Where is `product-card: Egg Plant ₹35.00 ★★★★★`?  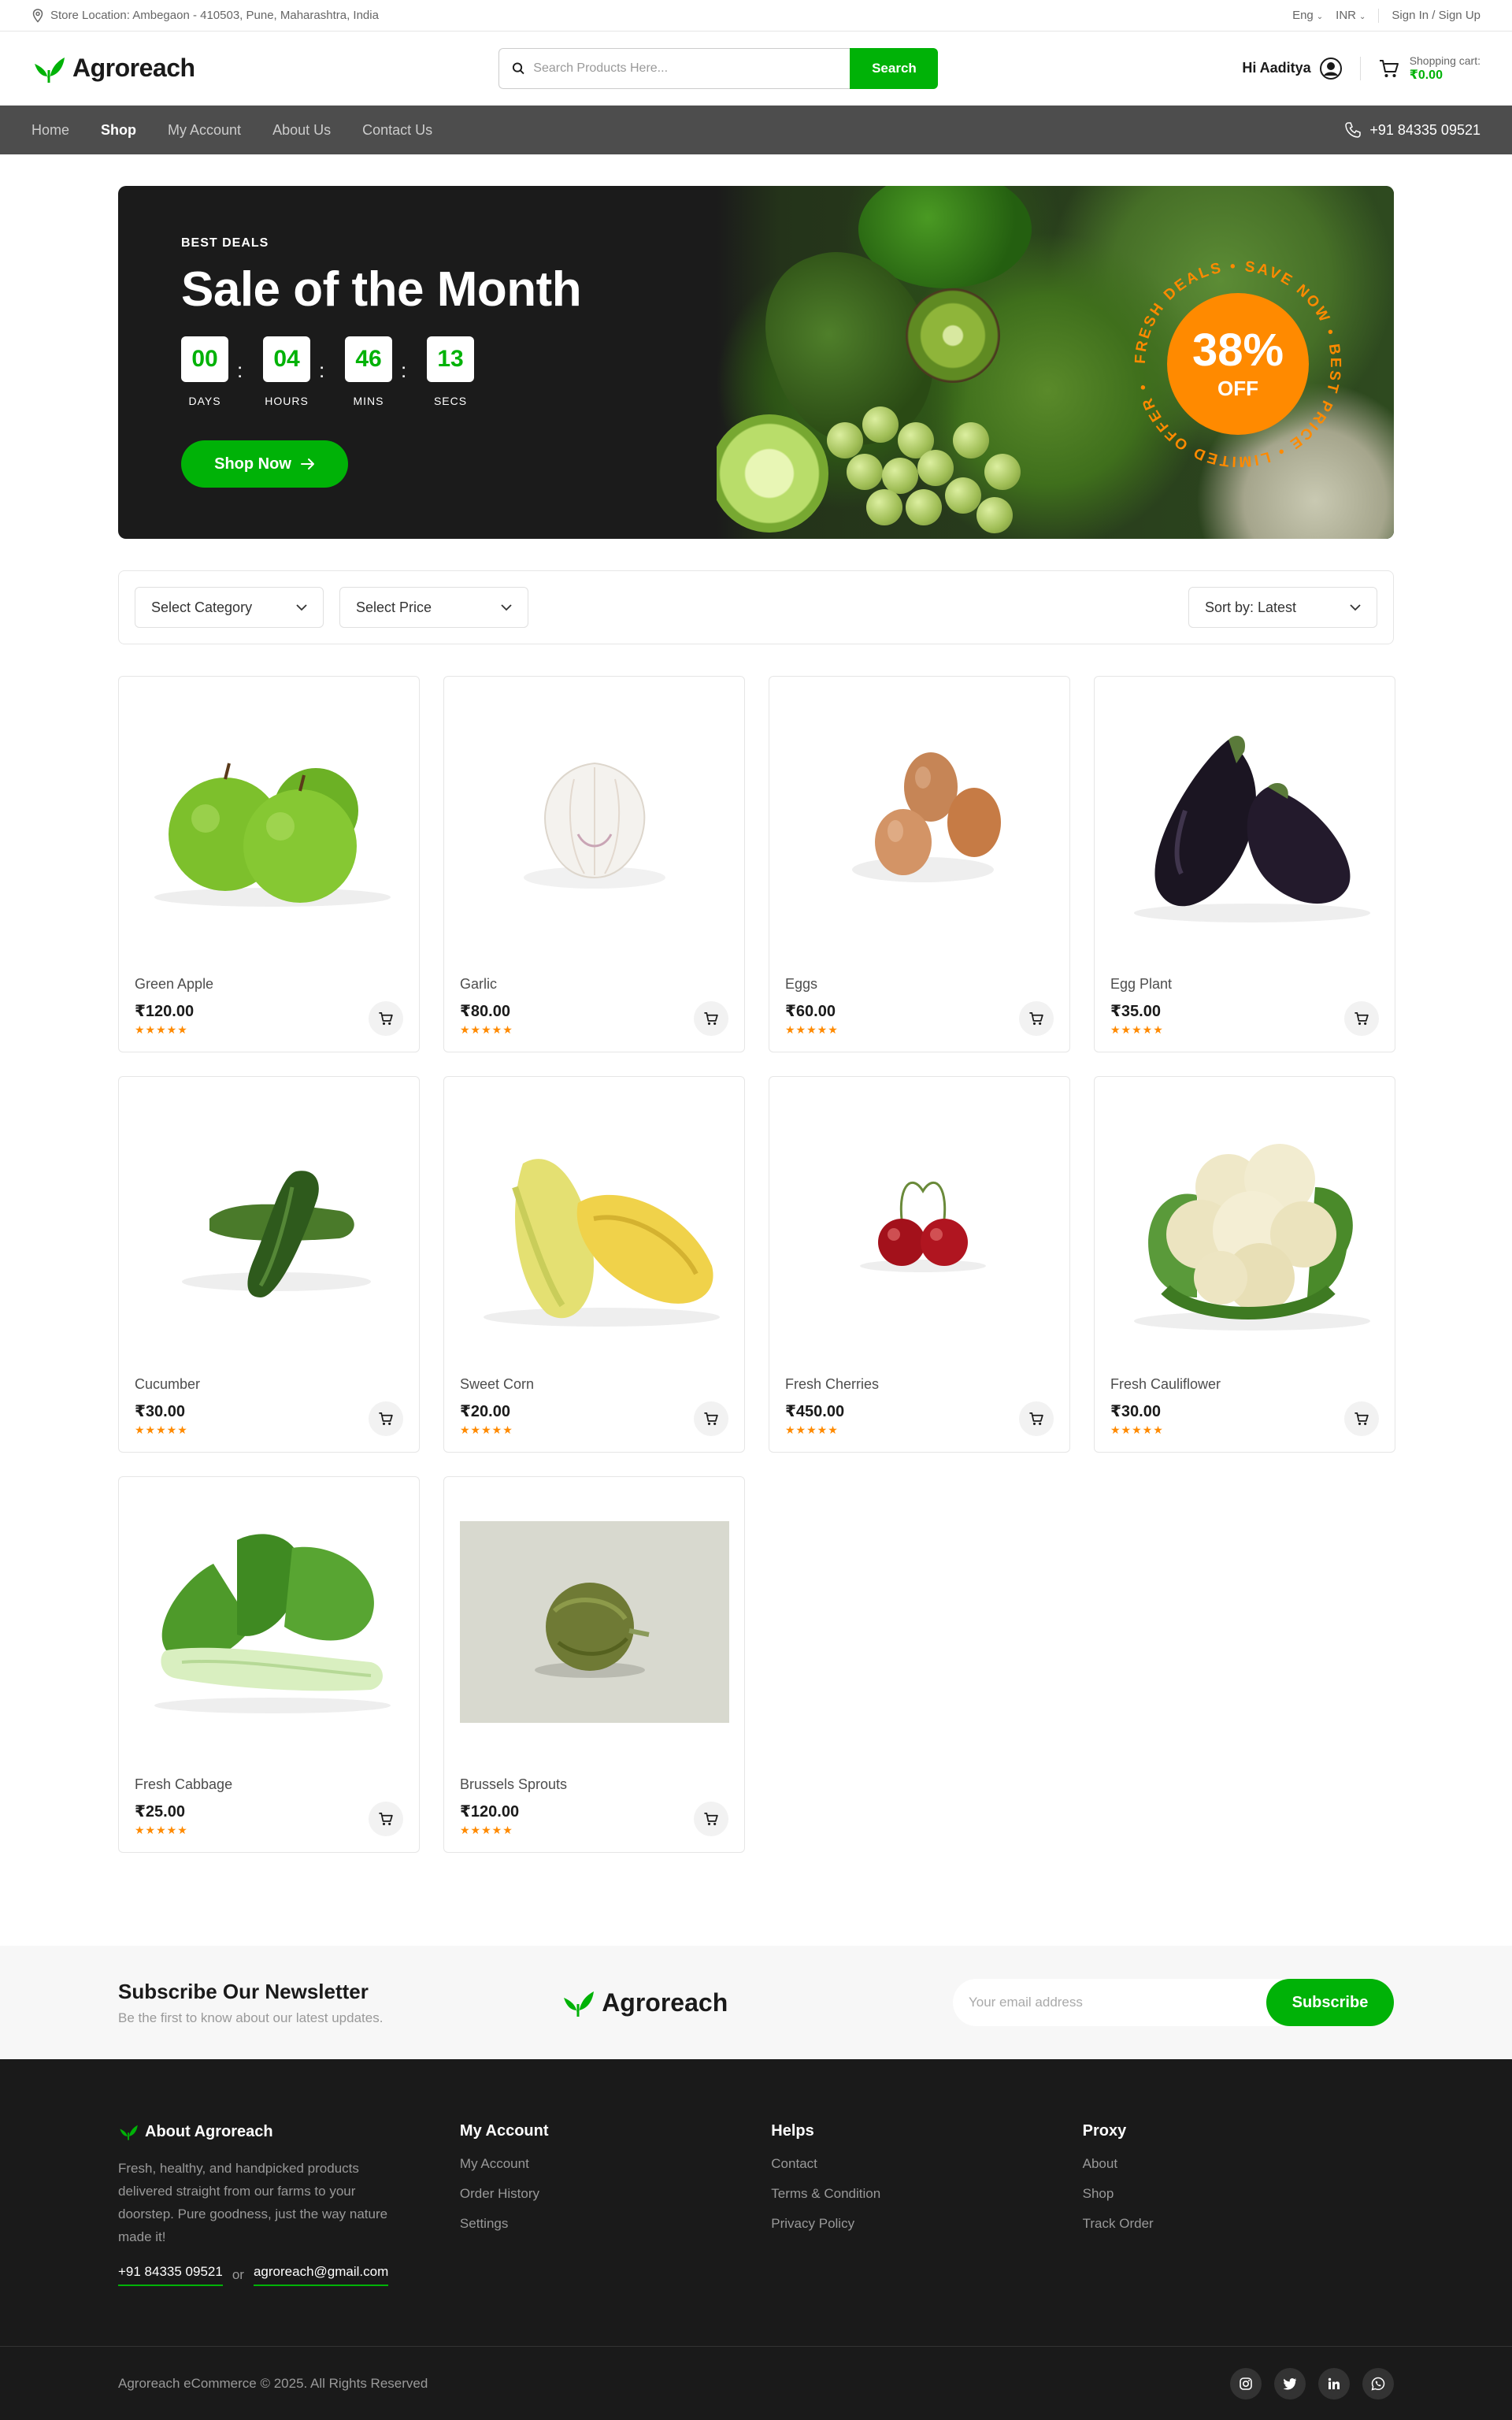 product-card: Egg Plant ₹35.00 ★★★★★ is located at coordinates (1244, 864).